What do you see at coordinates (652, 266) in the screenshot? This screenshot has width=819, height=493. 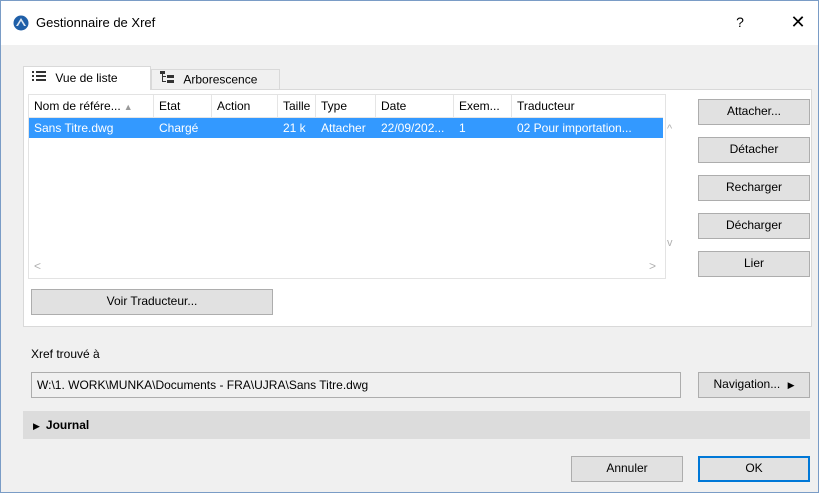 I see `scroll-right-icon: >` at bounding box center [652, 266].